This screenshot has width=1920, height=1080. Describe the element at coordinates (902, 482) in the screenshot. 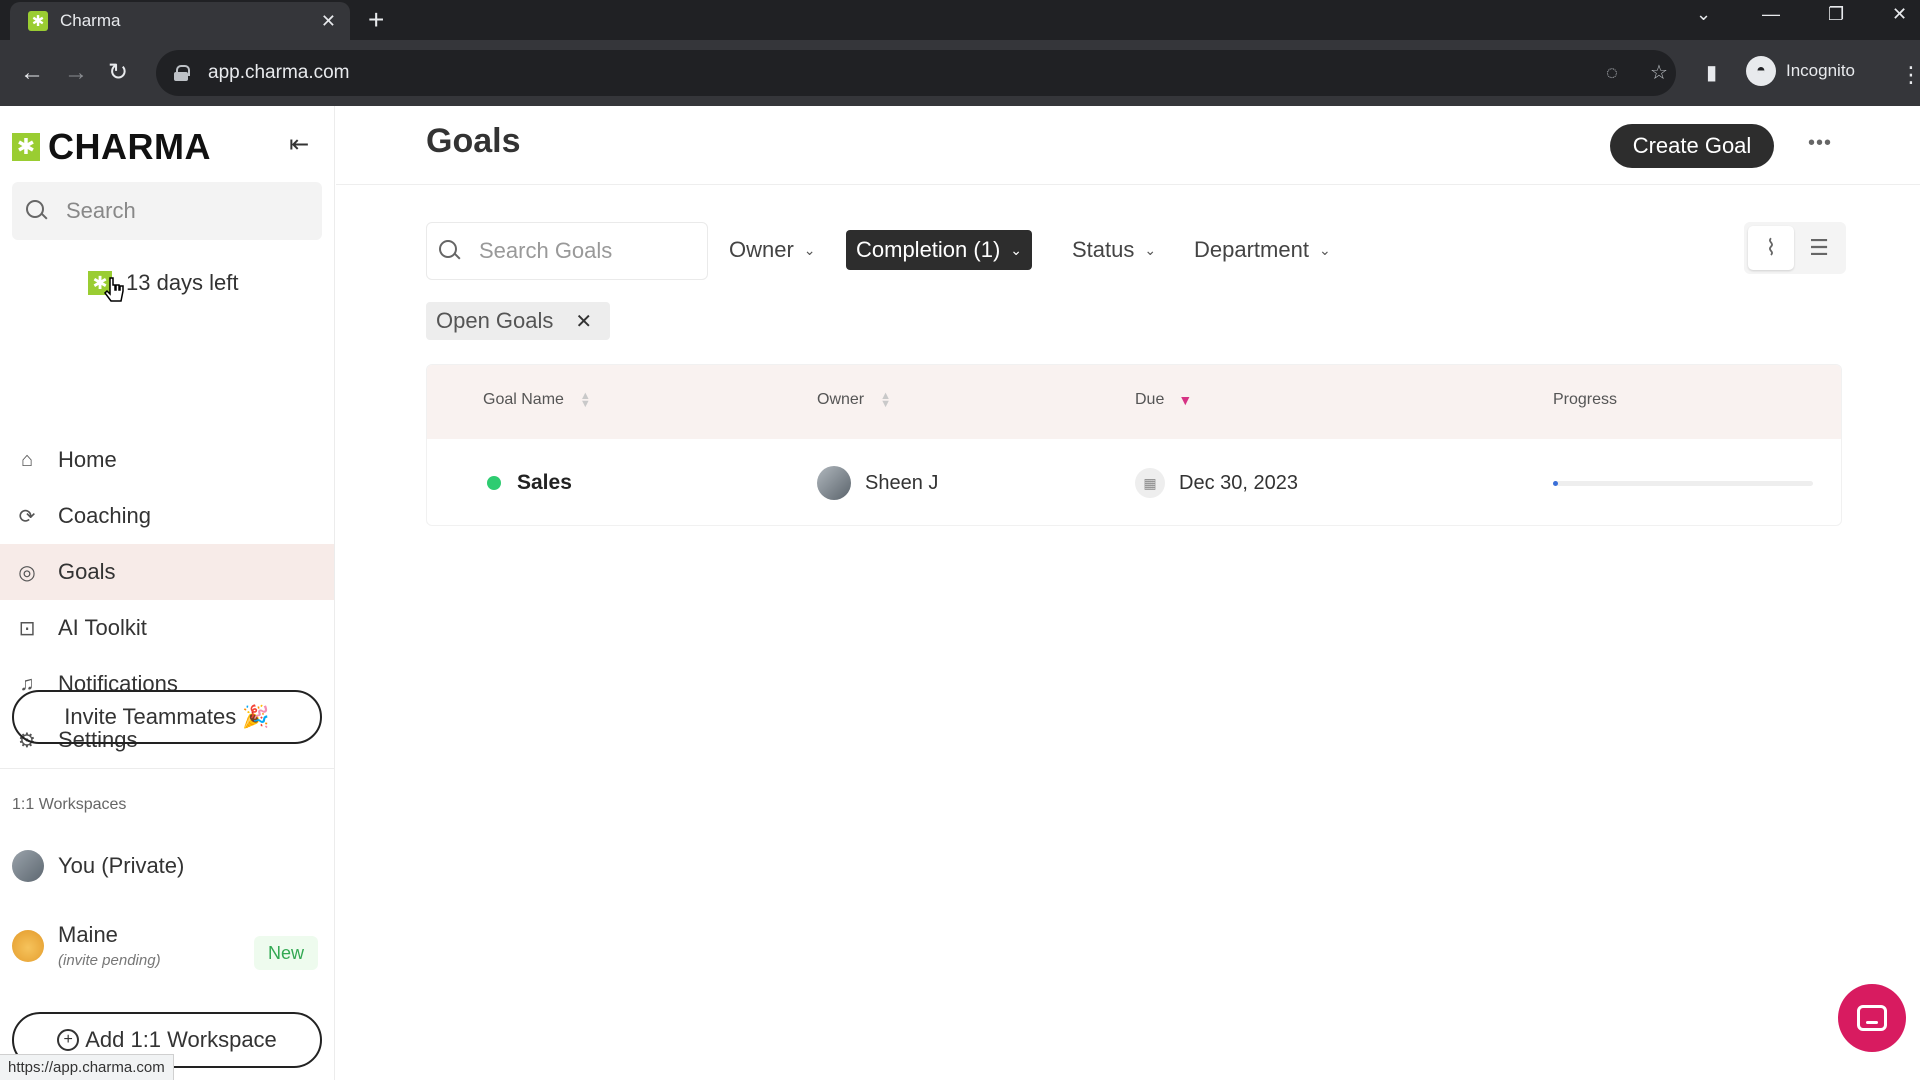

I see `owner-name: Sheen J` at that location.